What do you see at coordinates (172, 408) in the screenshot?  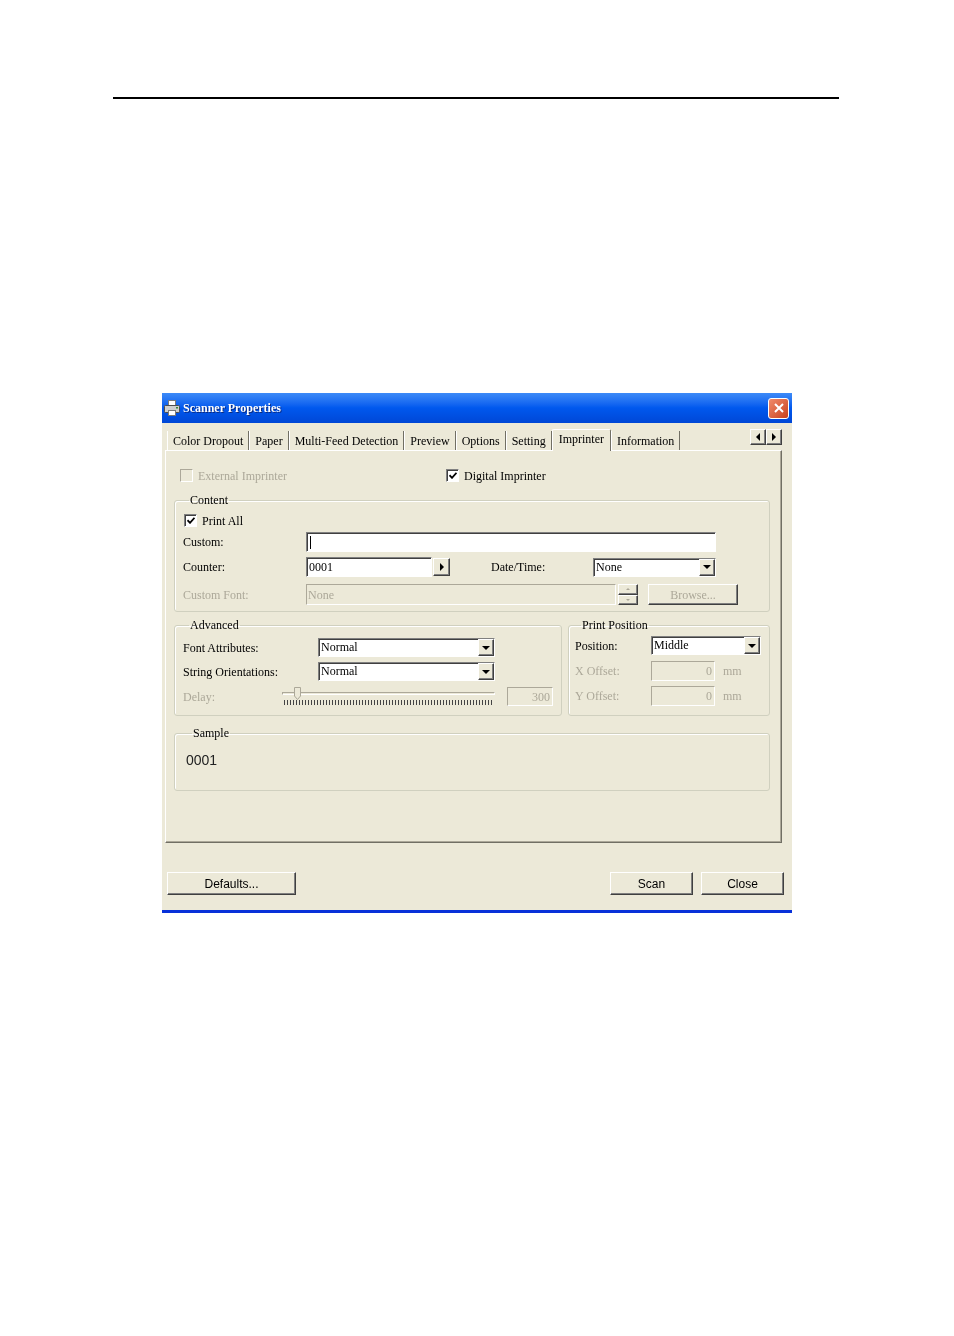 I see `printer-icon` at bounding box center [172, 408].